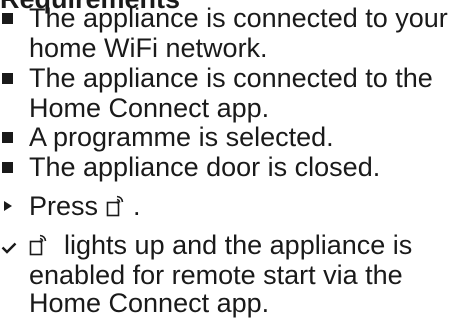 This screenshot has height=318, width=471. I want to click on requirement-3-line-1: A programme is selected., so click(181, 137).